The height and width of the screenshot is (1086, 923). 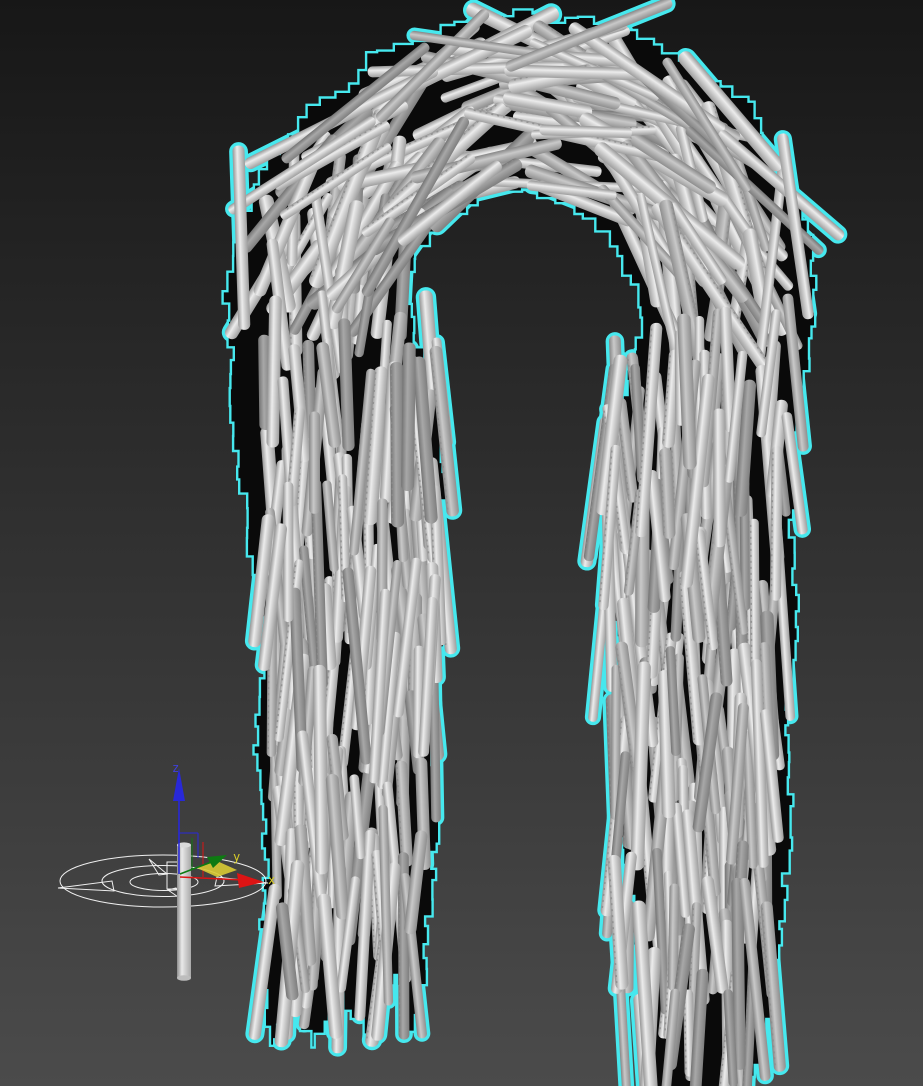 What do you see at coordinates (236, 857) in the screenshot?
I see `y-axis-label: y` at bounding box center [236, 857].